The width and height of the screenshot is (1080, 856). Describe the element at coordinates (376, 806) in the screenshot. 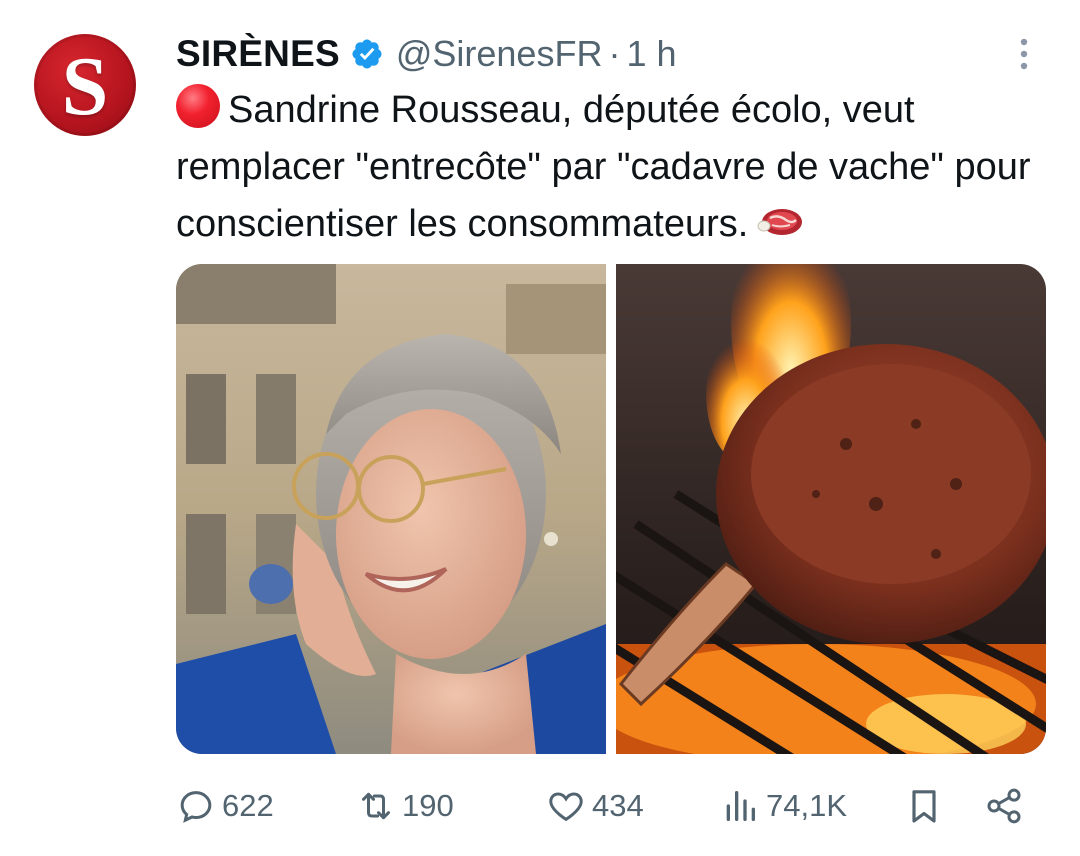

I see `retweet-icon` at that location.